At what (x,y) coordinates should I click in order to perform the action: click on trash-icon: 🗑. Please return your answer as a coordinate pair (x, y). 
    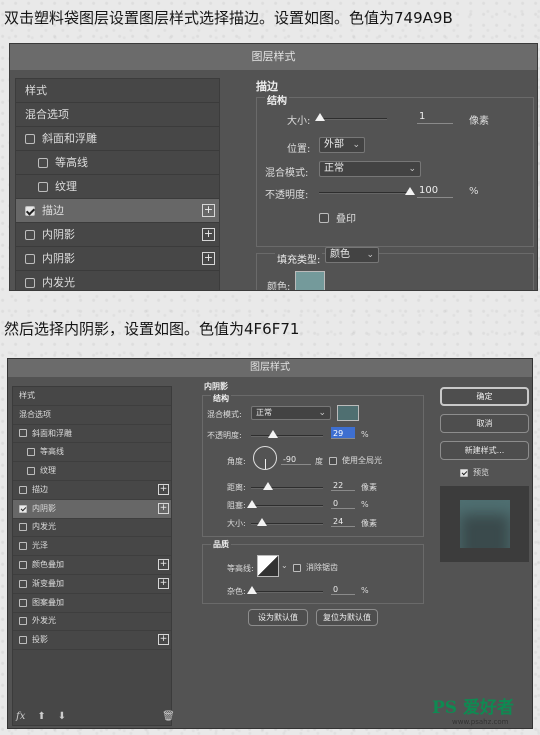
    Looking at the image, I should click on (168, 716).